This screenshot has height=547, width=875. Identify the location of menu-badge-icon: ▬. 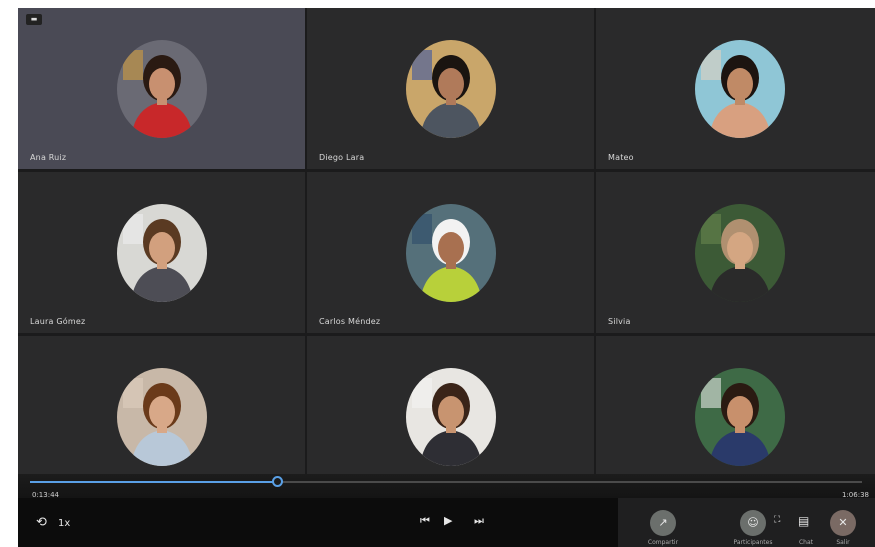
(34, 19).